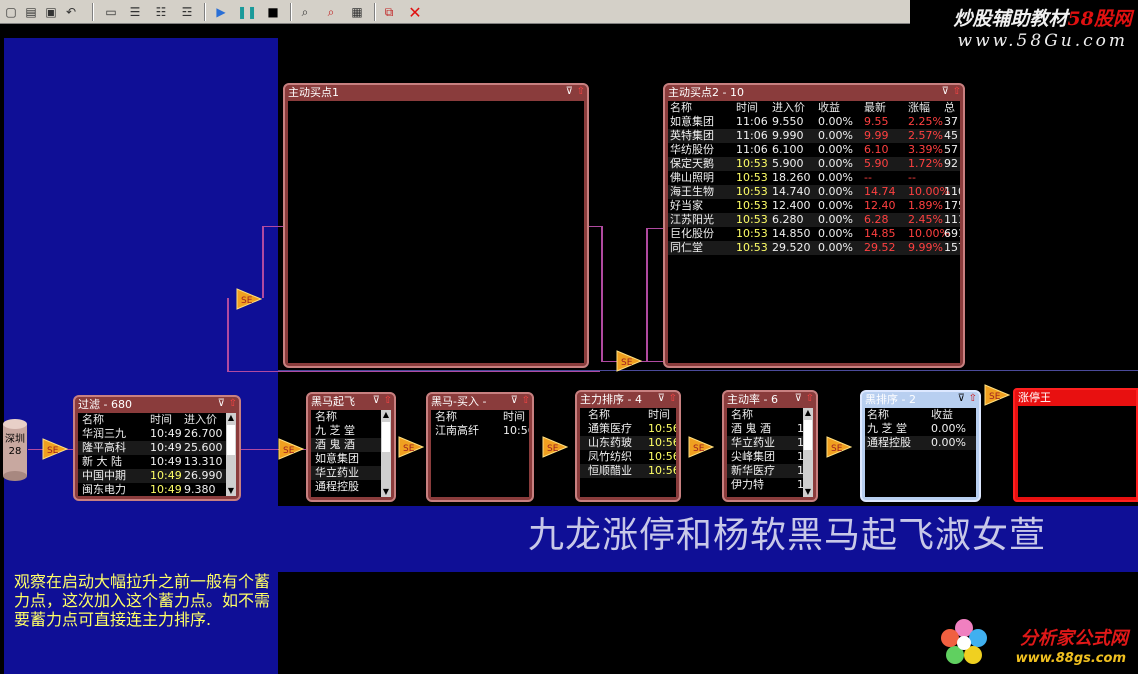 The height and width of the screenshot is (674, 1138). What do you see at coordinates (765, 485) in the screenshot?
I see `table-row: 伊力特 1` at bounding box center [765, 485].